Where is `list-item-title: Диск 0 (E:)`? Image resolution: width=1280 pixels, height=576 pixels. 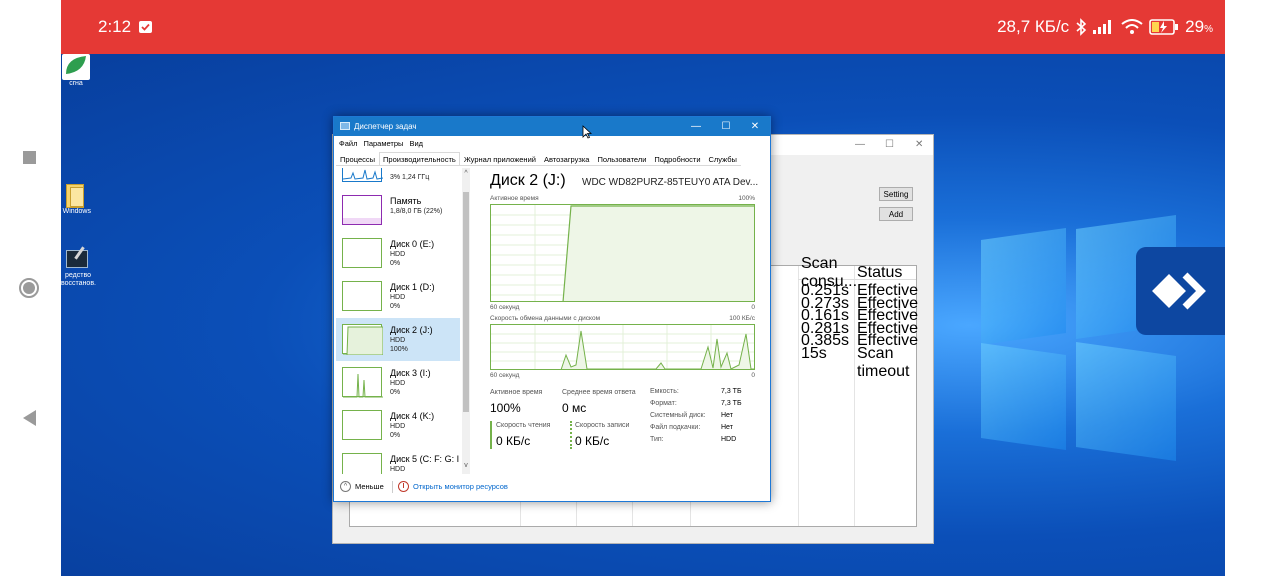
list-item-title: Диск 0 (E:) is located at coordinates (412, 244).